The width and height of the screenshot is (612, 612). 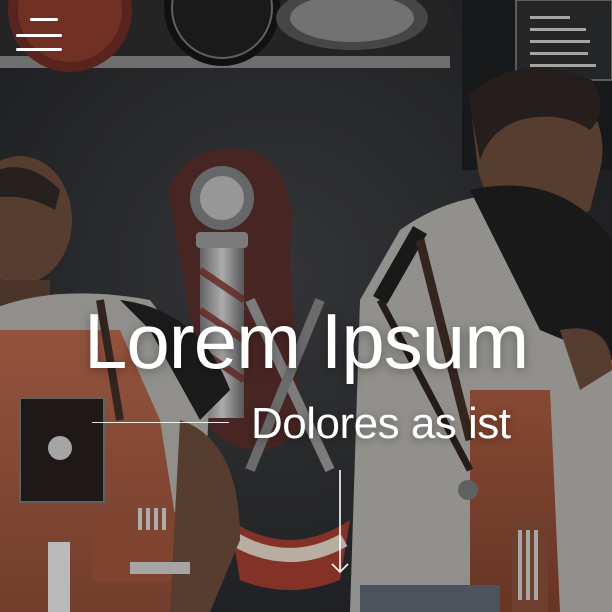 I want to click on arrow-down-icon, so click(x=340, y=524).